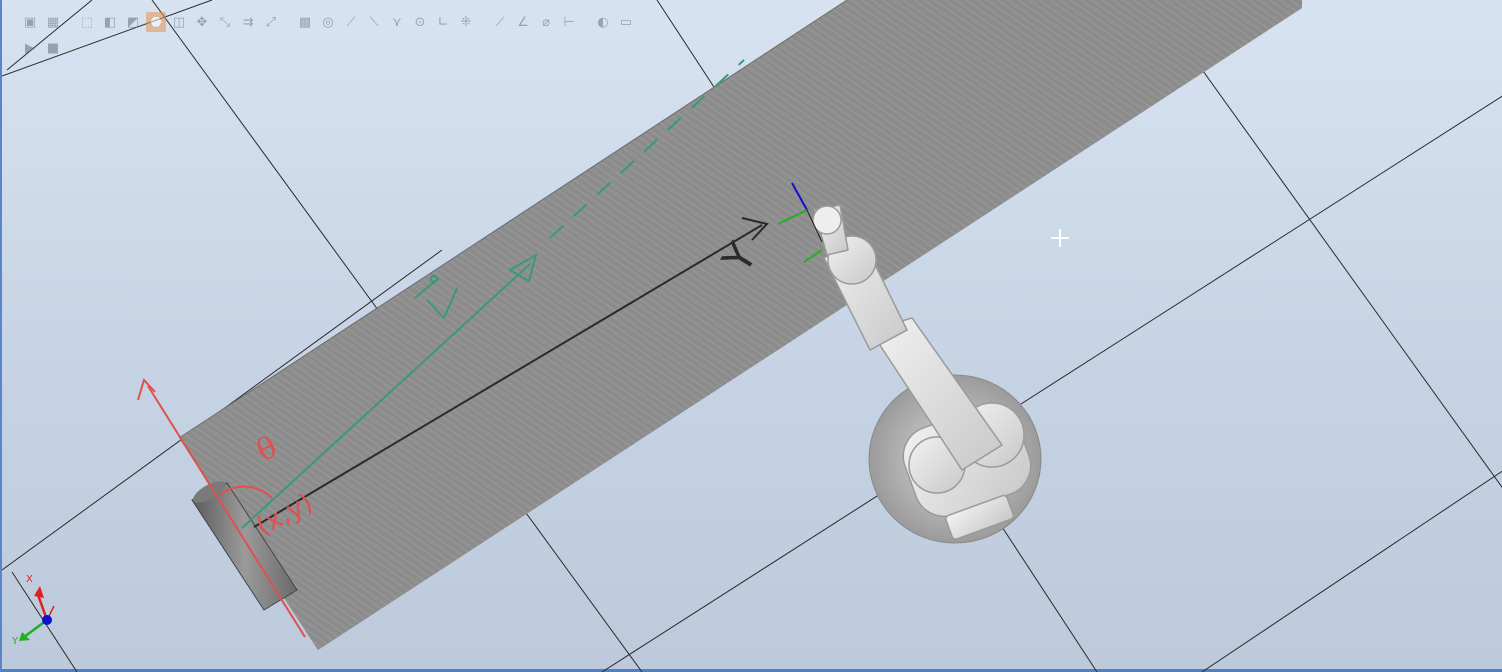 This screenshot has height=672, width=1502. What do you see at coordinates (37, 613) in the screenshot?
I see `world-axis-indicator` at bounding box center [37, 613].